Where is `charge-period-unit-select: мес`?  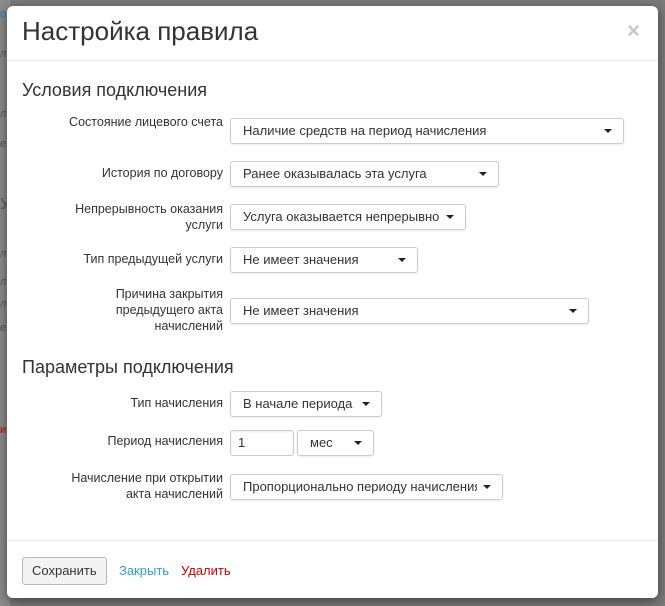
charge-period-unit-select: мес is located at coordinates (335, 443).